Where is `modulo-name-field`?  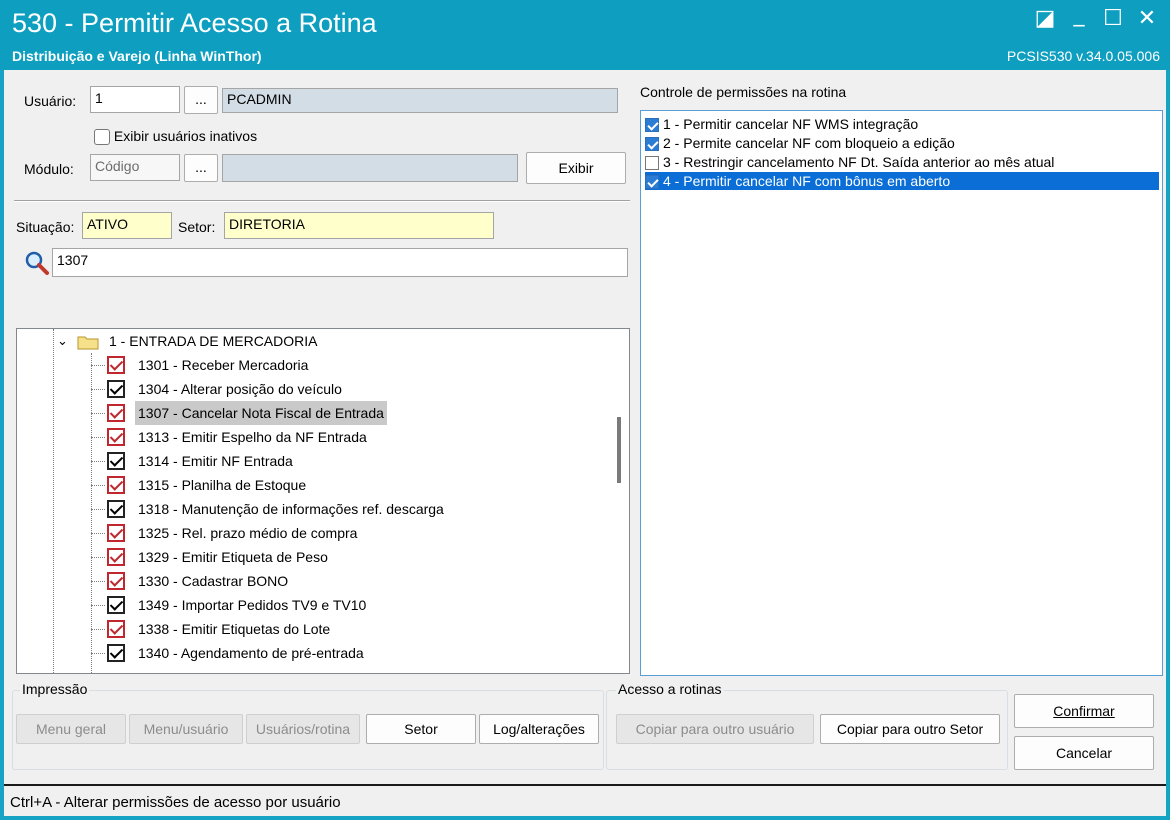
modulo-name-field is located at coordinates (370, 168).